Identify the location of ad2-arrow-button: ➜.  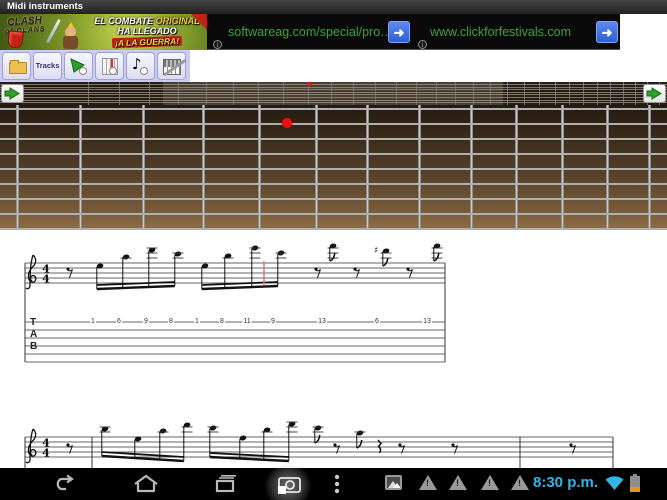
(607, 32).